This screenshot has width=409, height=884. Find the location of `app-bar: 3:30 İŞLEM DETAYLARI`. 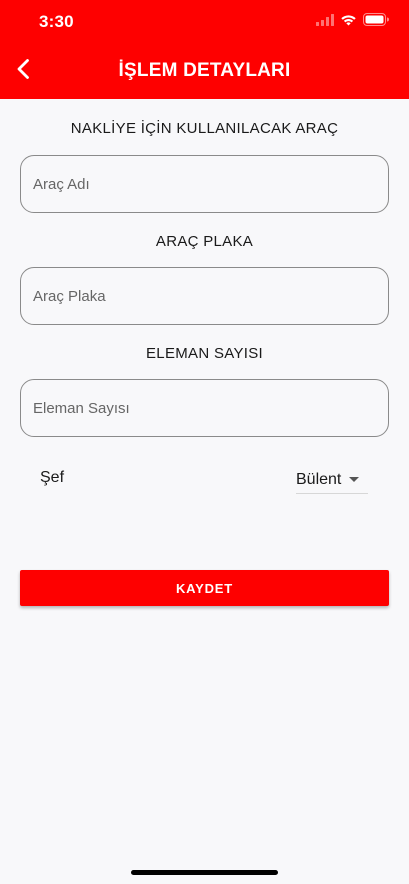

app-bar: 3:30 İŞLEM DETAYLARI is located at coordinates (204, 49).